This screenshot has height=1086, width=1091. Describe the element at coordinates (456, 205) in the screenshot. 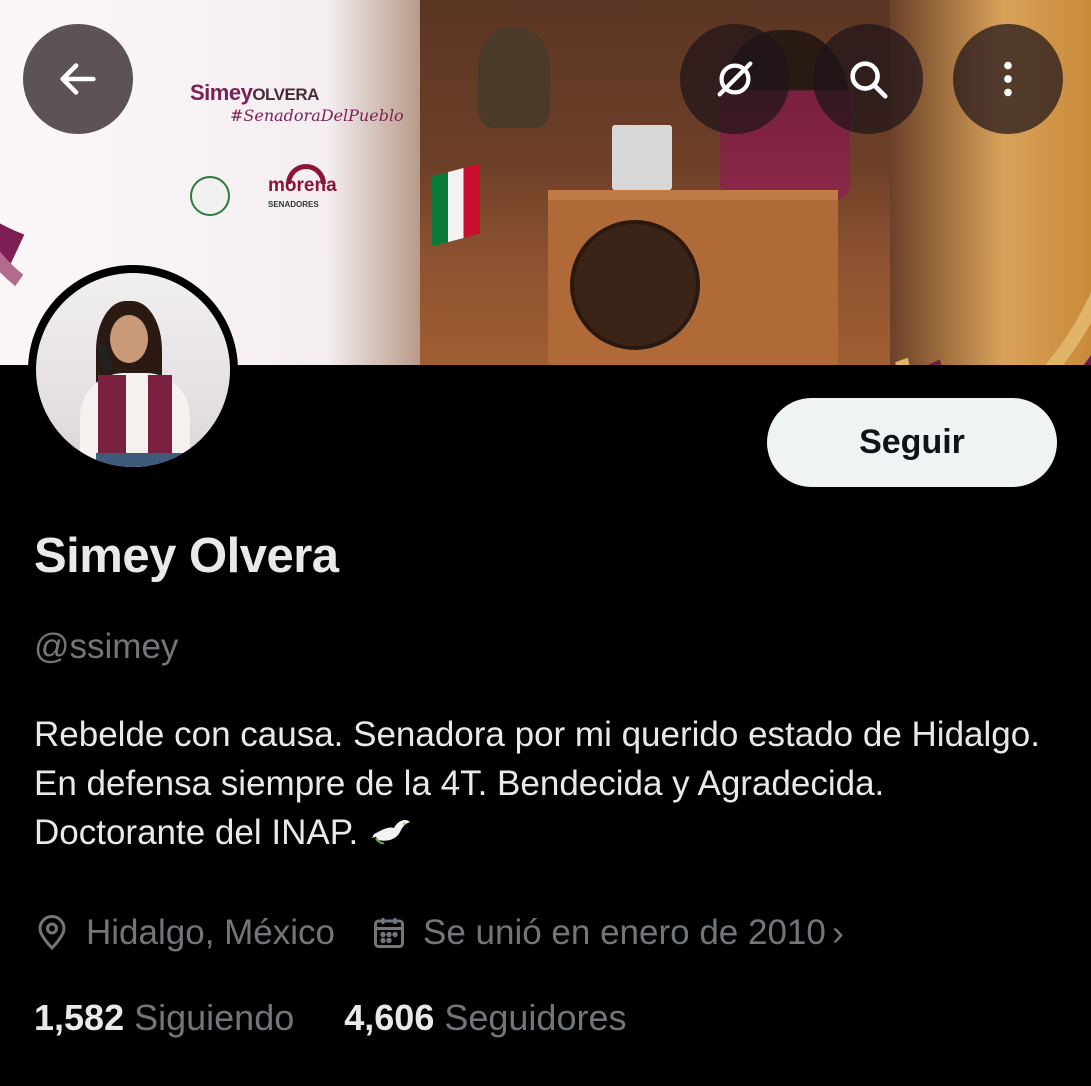

I see `mexico-flag` at that location.